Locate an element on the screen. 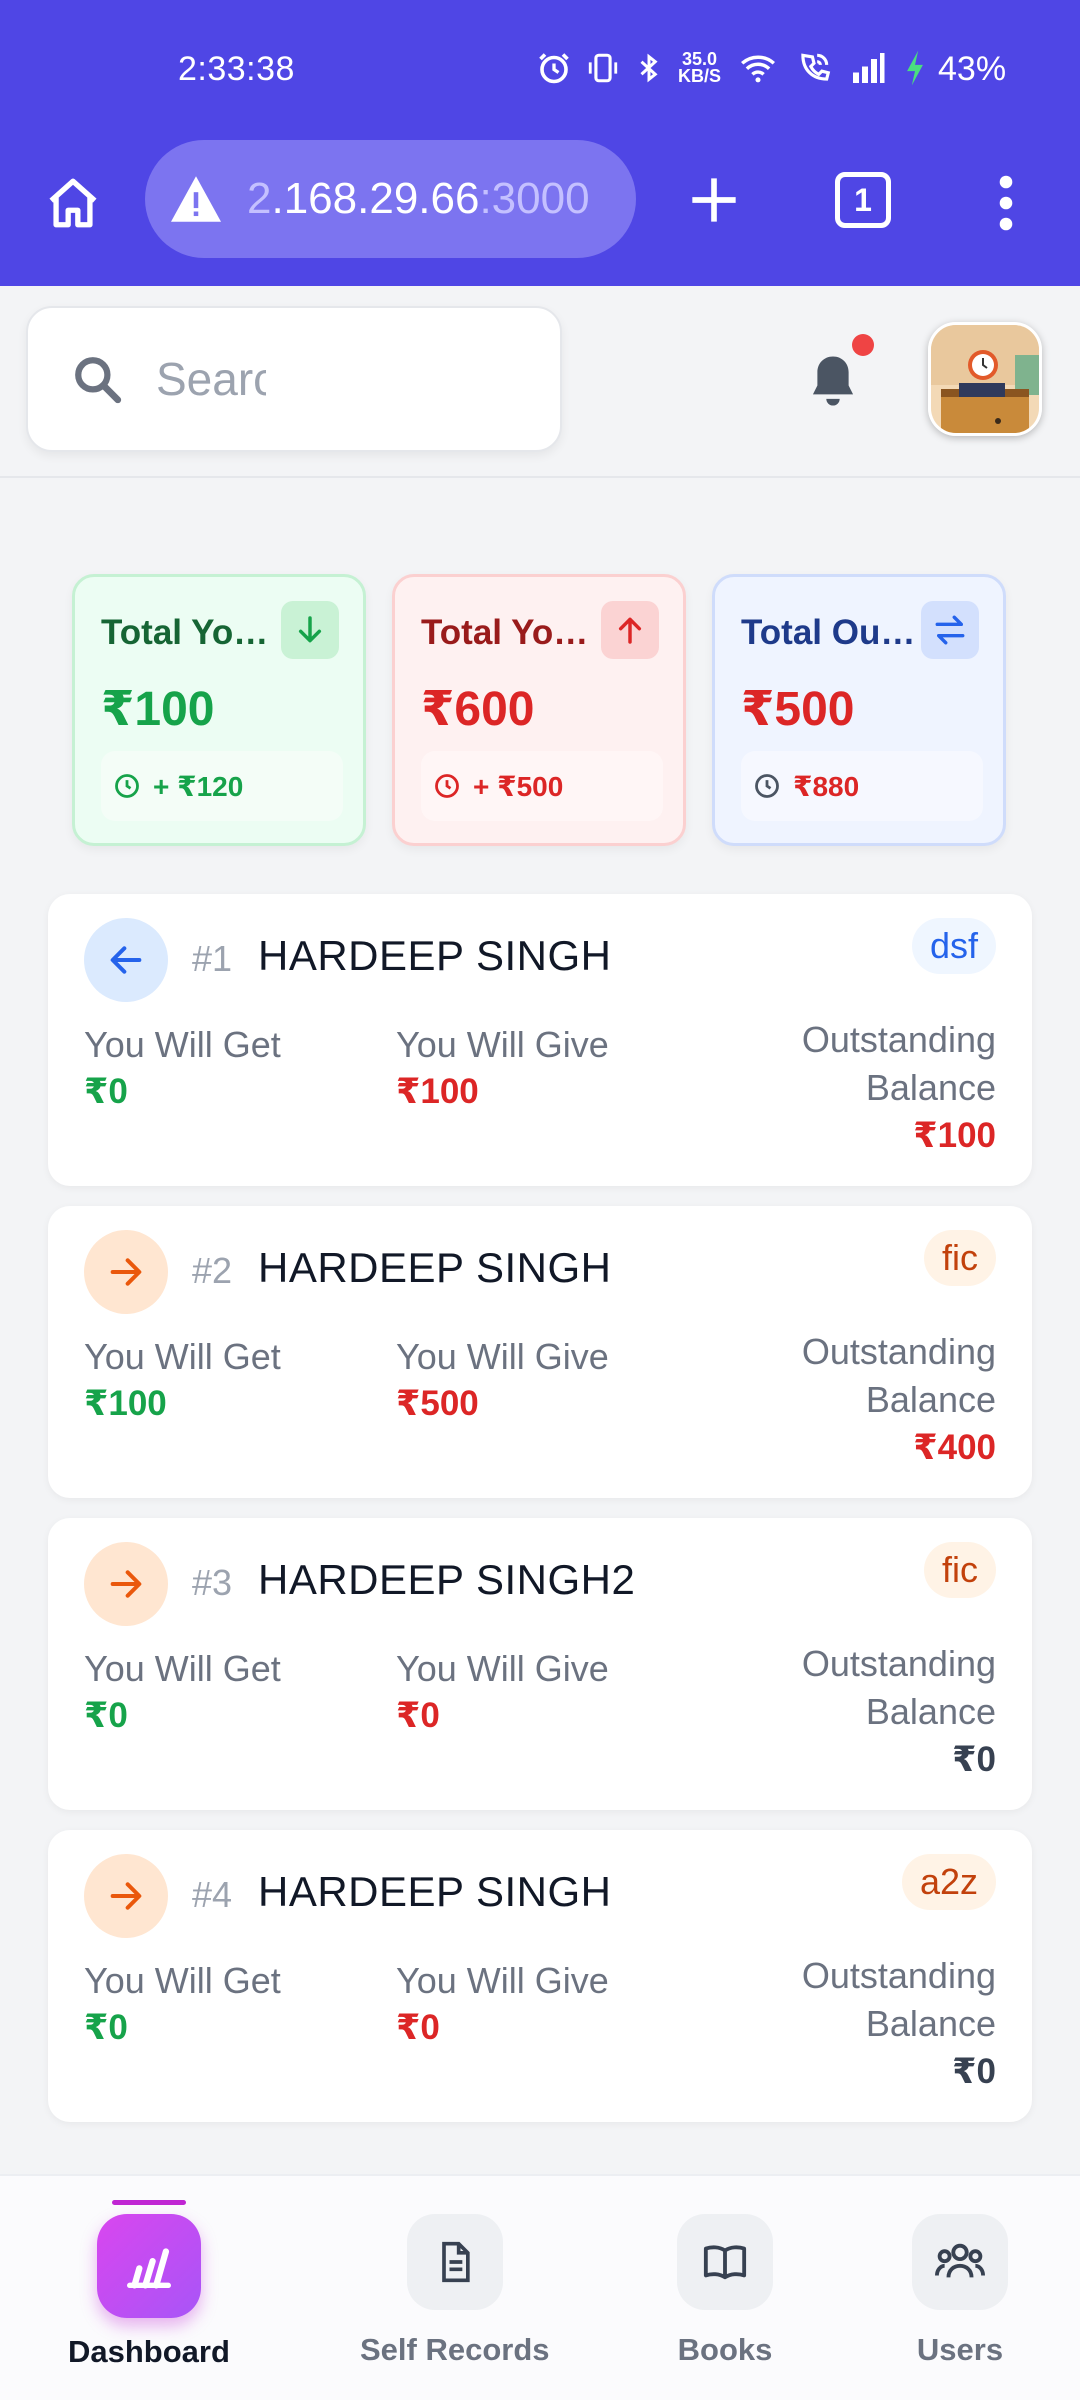  summary-card-total-outstanding: Total Outstanding ₹500 ₹880 is located at coordinates (859, 710).